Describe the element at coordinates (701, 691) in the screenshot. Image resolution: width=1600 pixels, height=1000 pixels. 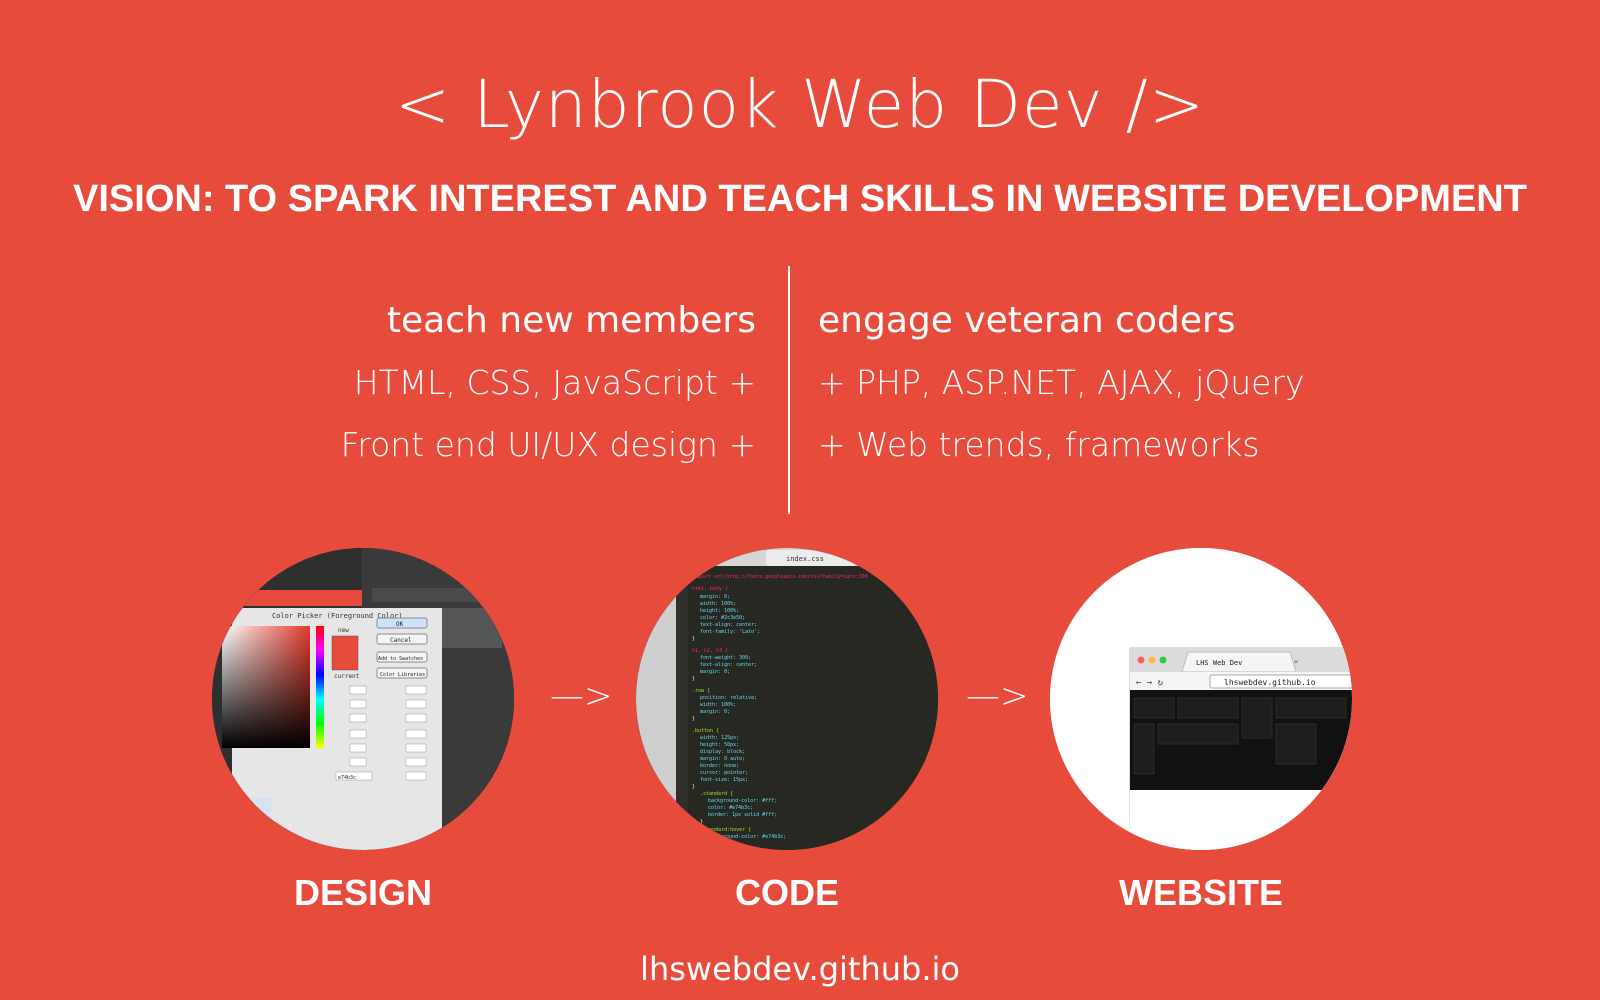
I see `svg-text: .row {` at that location.